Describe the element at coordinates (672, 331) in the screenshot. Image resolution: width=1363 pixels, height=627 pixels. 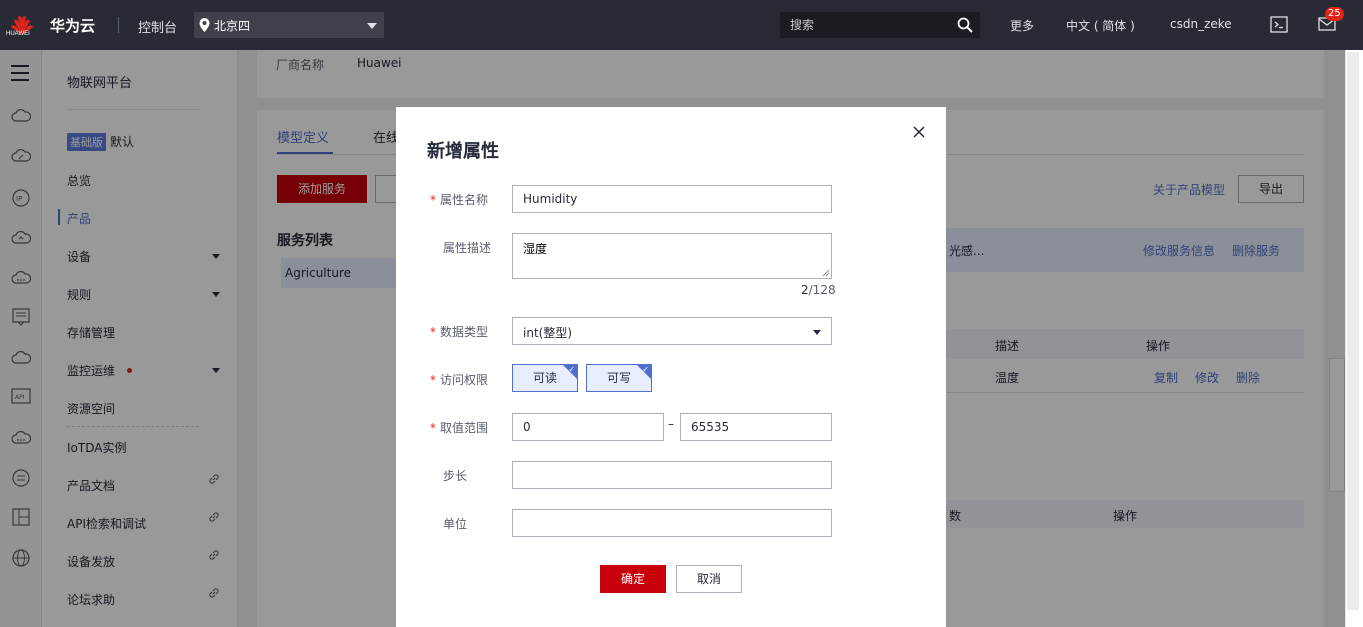
I see `data-type-select: int(整型)` at that location.